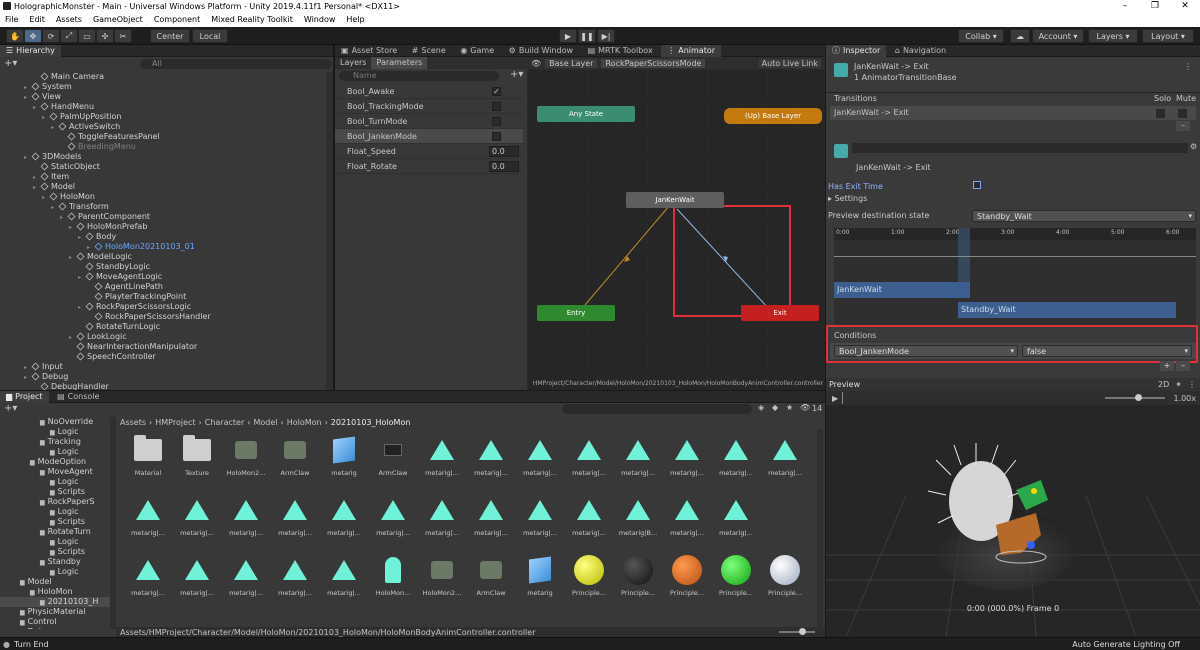 The image size is (1200, 650). What do you see at coordinates (835, 398) in the screenshot?
I see `preview-play-icon: ▶` at bounding box center [835, 398].